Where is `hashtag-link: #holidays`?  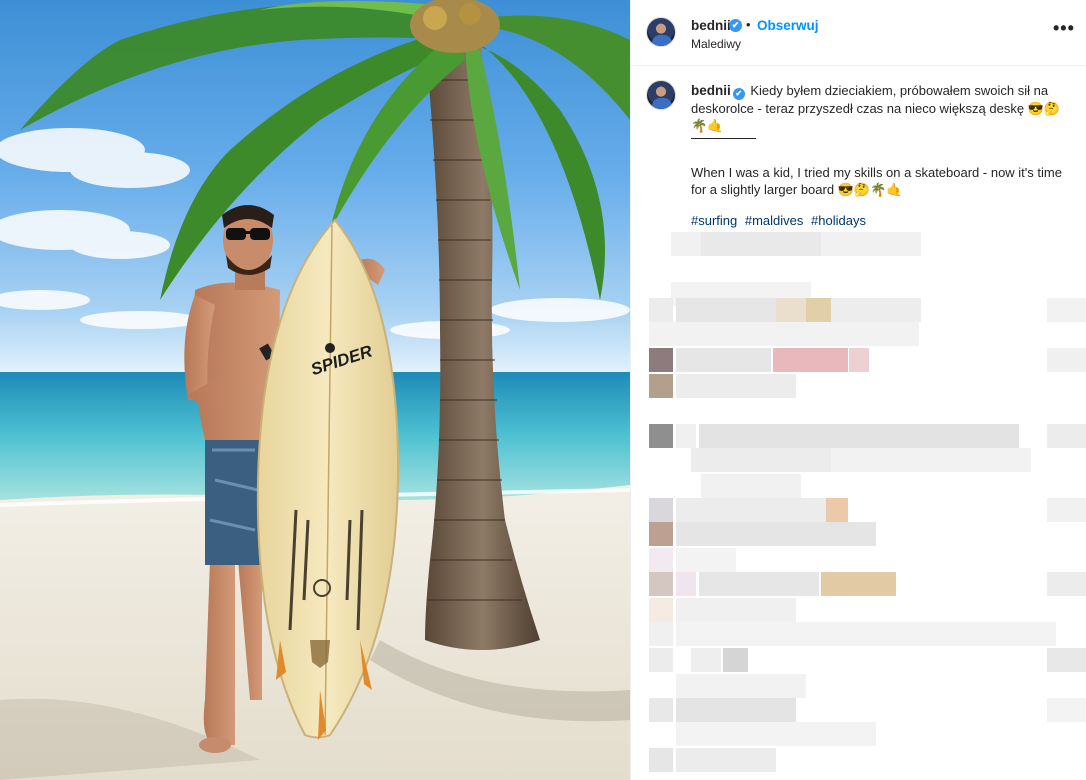 hashtag-link: #holidays is located at coordinates (838, 220).